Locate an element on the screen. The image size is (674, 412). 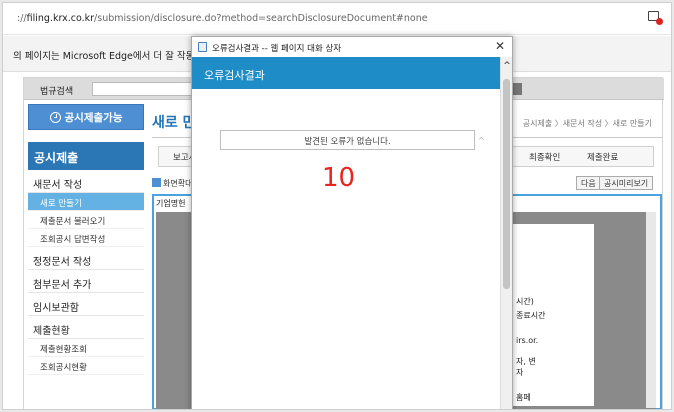
disclosure-available-badge: 공시제출가능 is located at coordinates (86, 117).